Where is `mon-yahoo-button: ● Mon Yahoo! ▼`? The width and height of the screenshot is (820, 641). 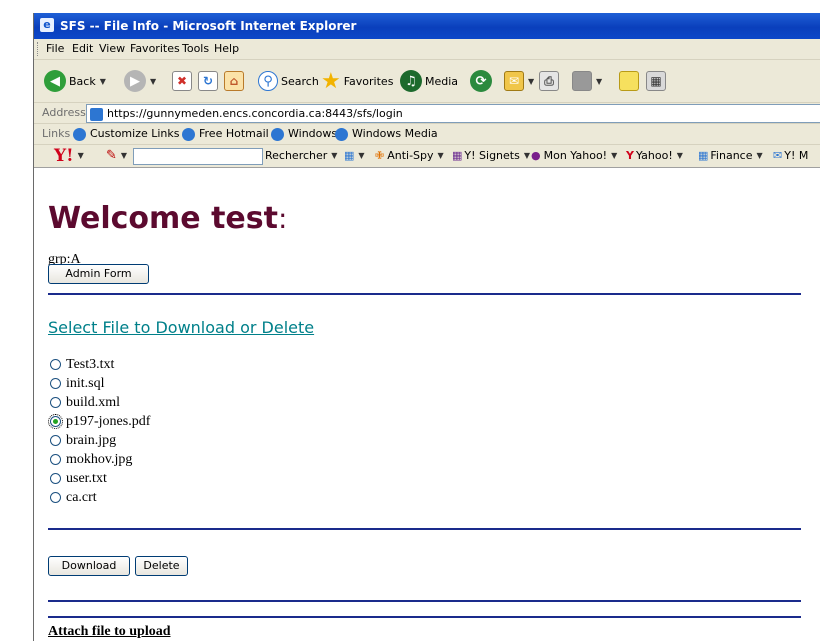
mon-yahoo-button: ● Mon Yahoo! ▼ is located at coordinates (574, 156).